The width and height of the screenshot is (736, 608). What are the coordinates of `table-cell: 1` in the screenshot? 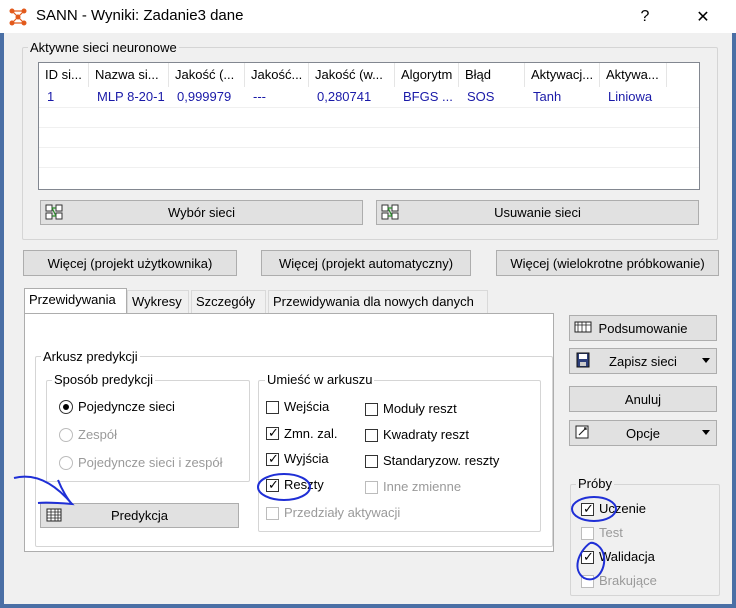 It's located at (51, 96).